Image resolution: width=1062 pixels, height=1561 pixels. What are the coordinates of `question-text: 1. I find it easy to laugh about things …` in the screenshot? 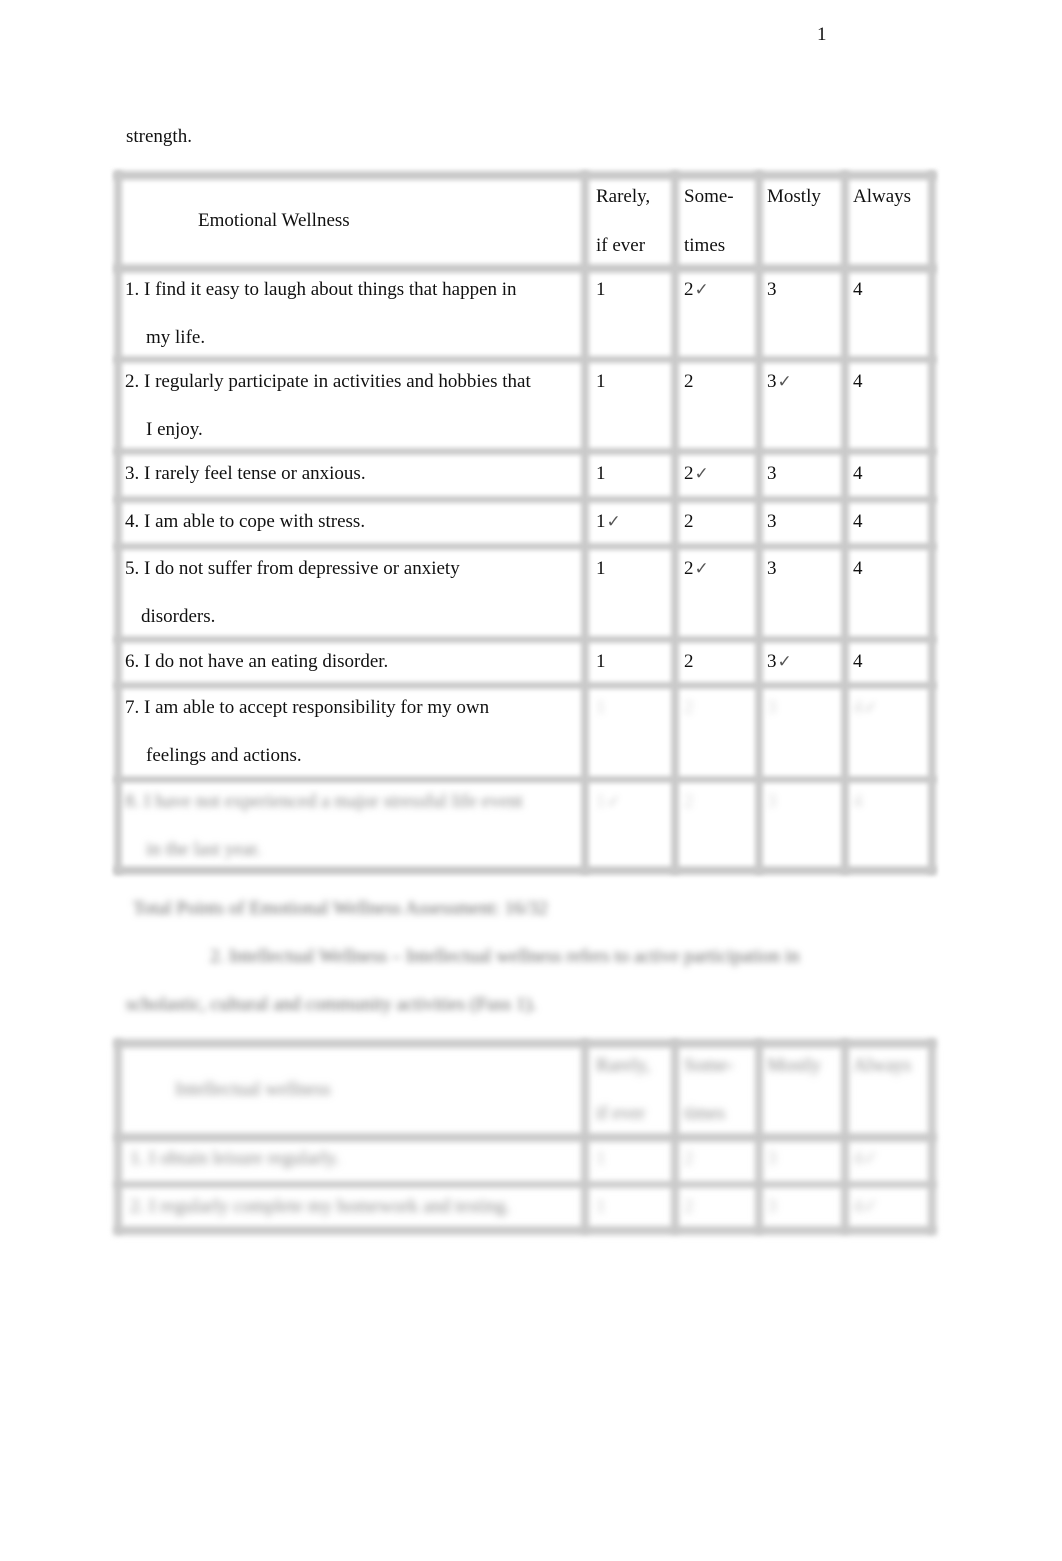 It's located at (321, 289).